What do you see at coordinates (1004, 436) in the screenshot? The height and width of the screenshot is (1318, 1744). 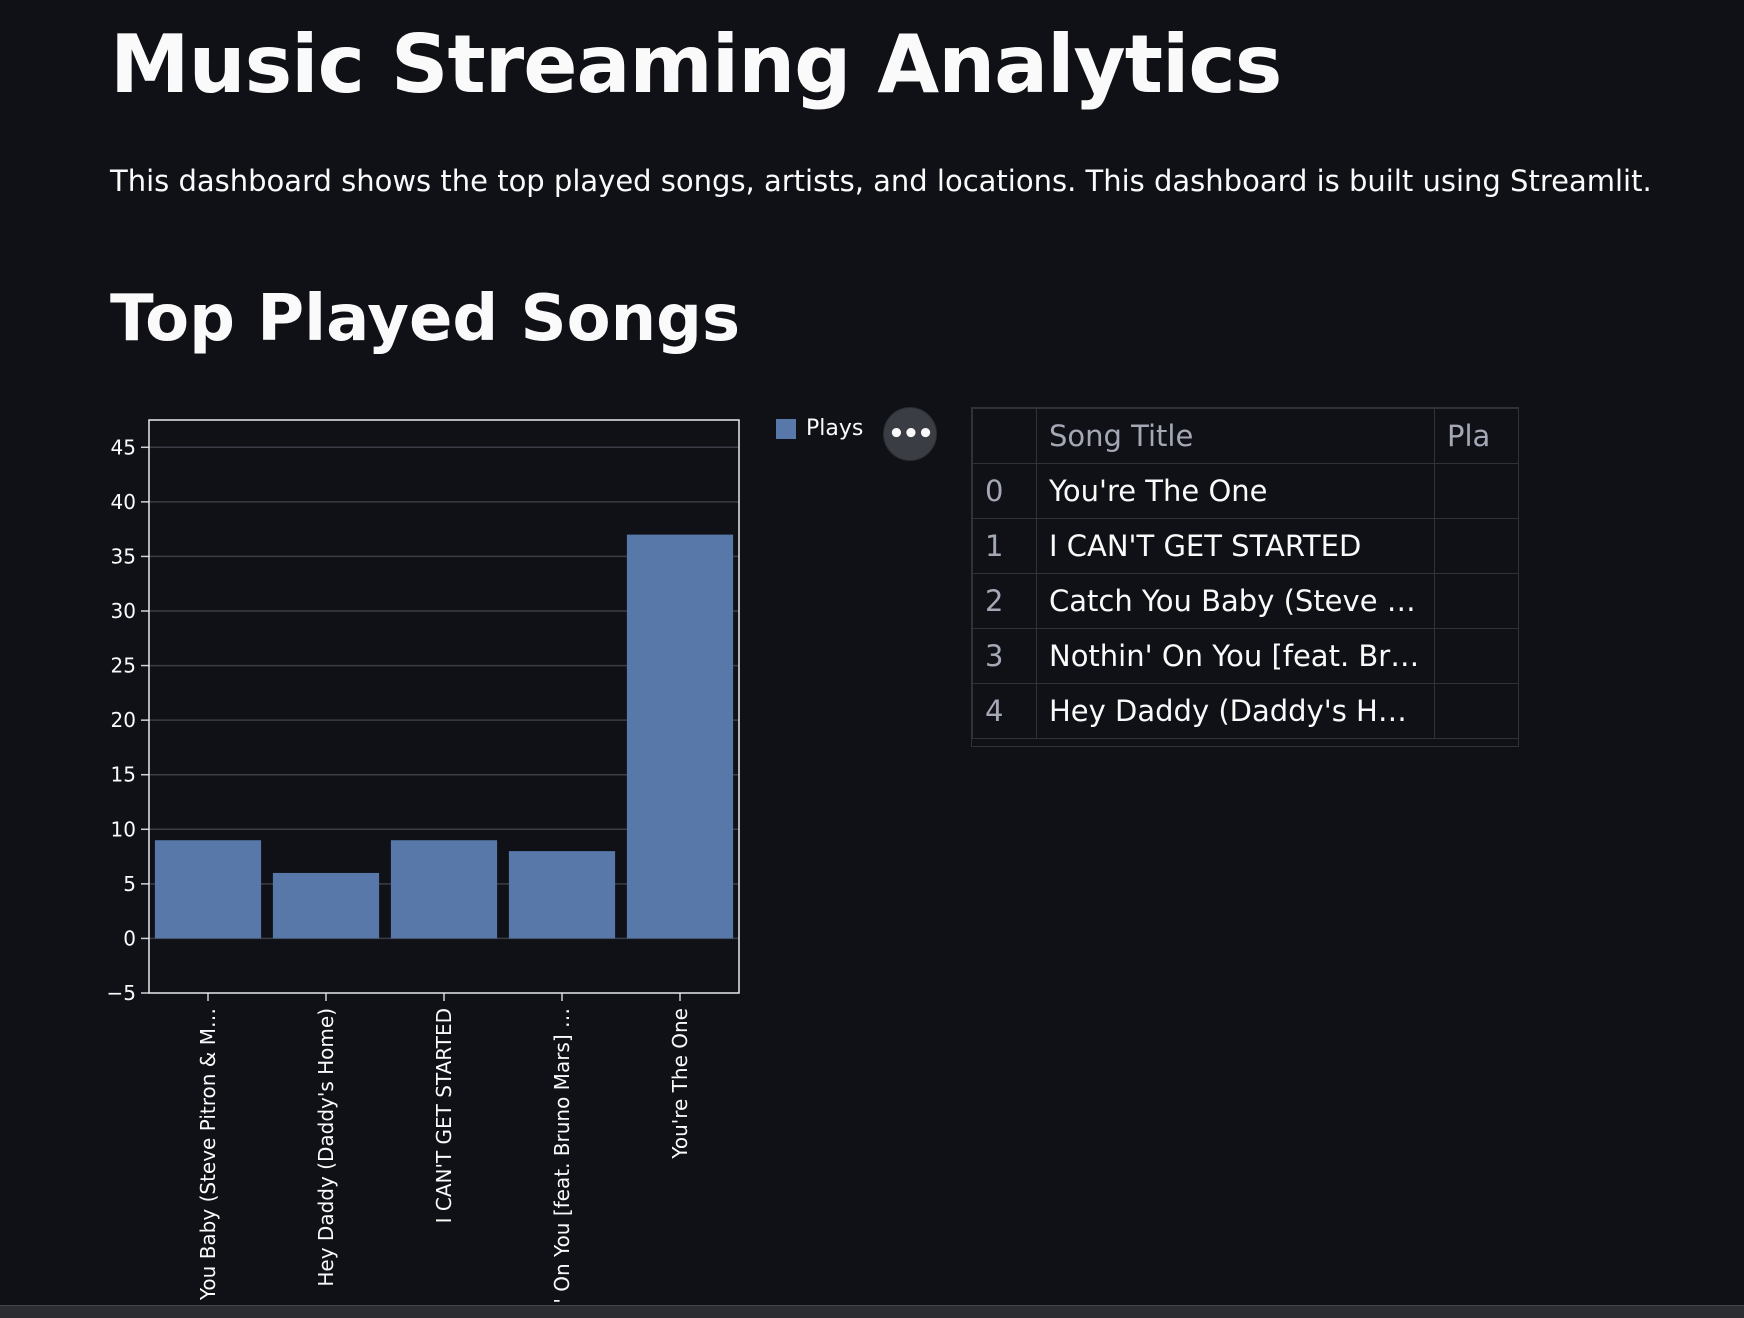 I see `column-header-index` at bounding box center [1004, 436].